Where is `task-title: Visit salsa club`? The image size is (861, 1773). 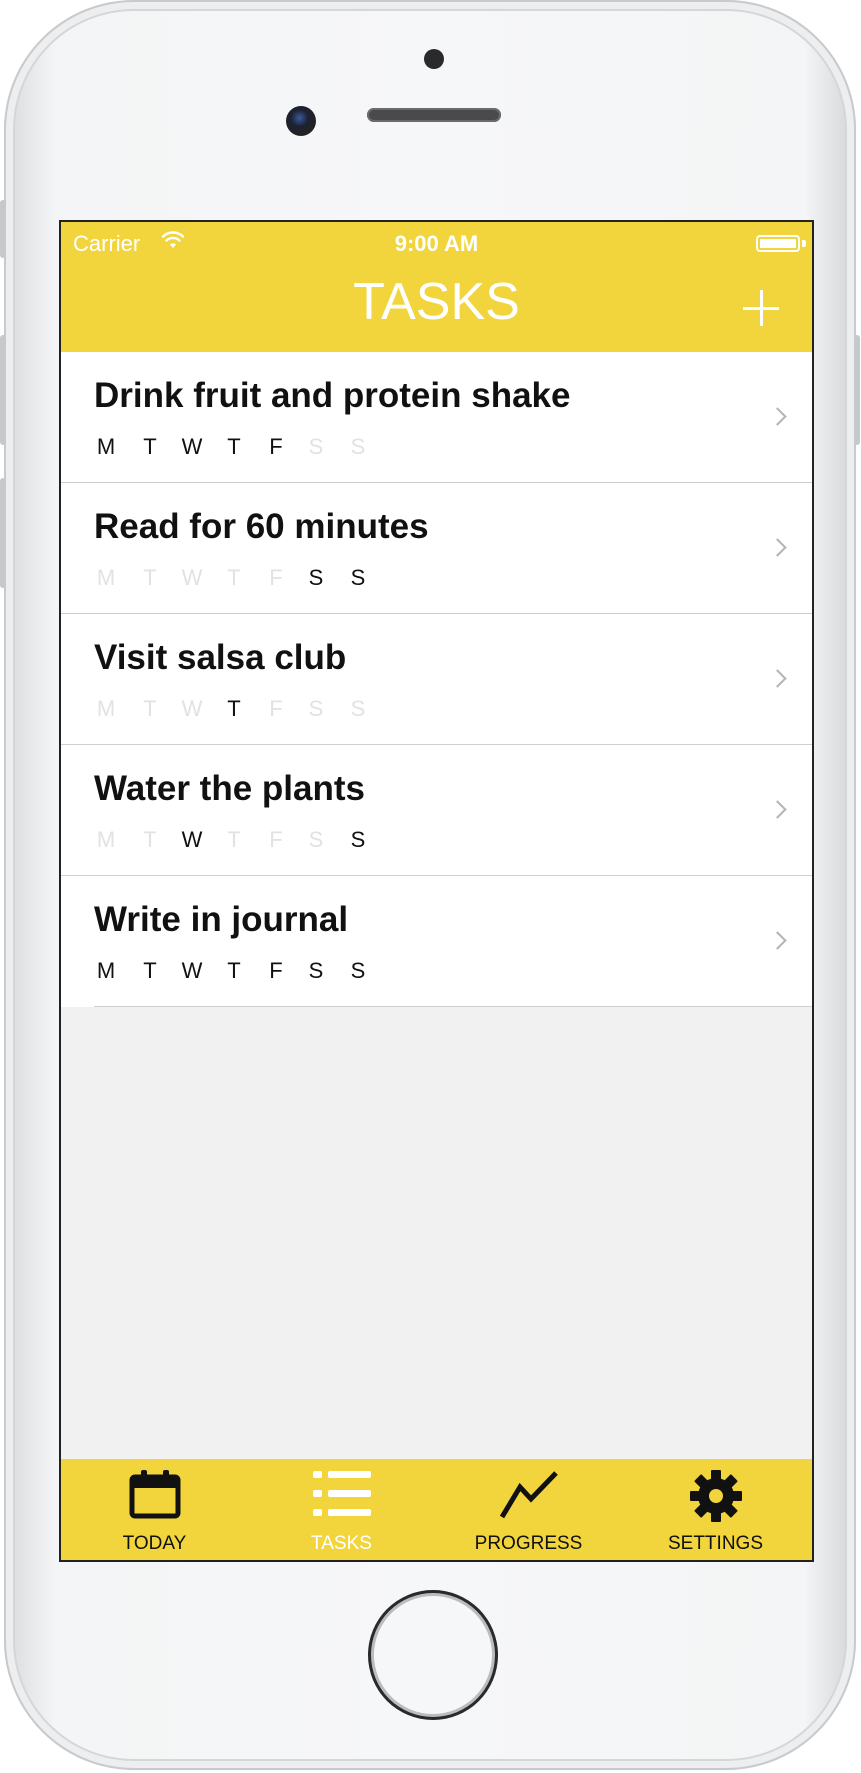 task-title: Visit salsa club is located at coordinates (220, 657).